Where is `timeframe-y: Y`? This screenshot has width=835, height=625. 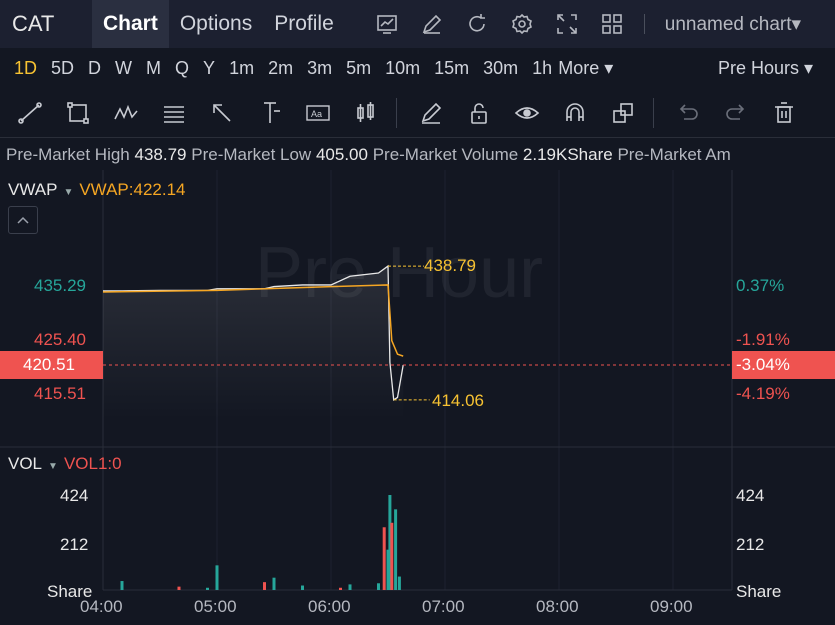 timeframe-y: Y is located at coordinates (209, 68).